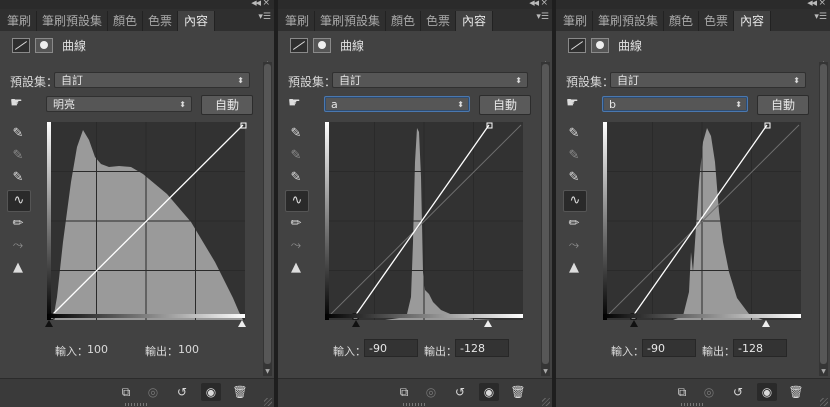 The image size is (830, 407). Describe the element at coordinates (675, 104) in the screenshot. I see `channel-select: b ⬍` at that location.